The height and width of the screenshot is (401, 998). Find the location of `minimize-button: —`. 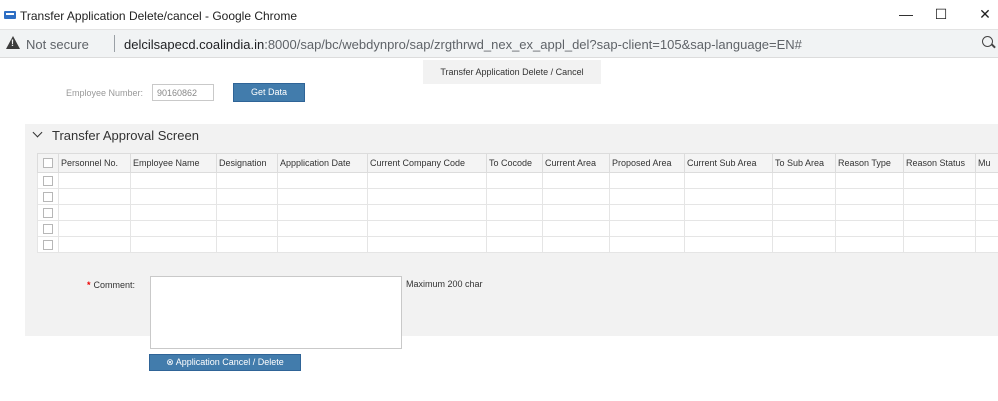

minimize-button: — is located at coordinates (906, 14).